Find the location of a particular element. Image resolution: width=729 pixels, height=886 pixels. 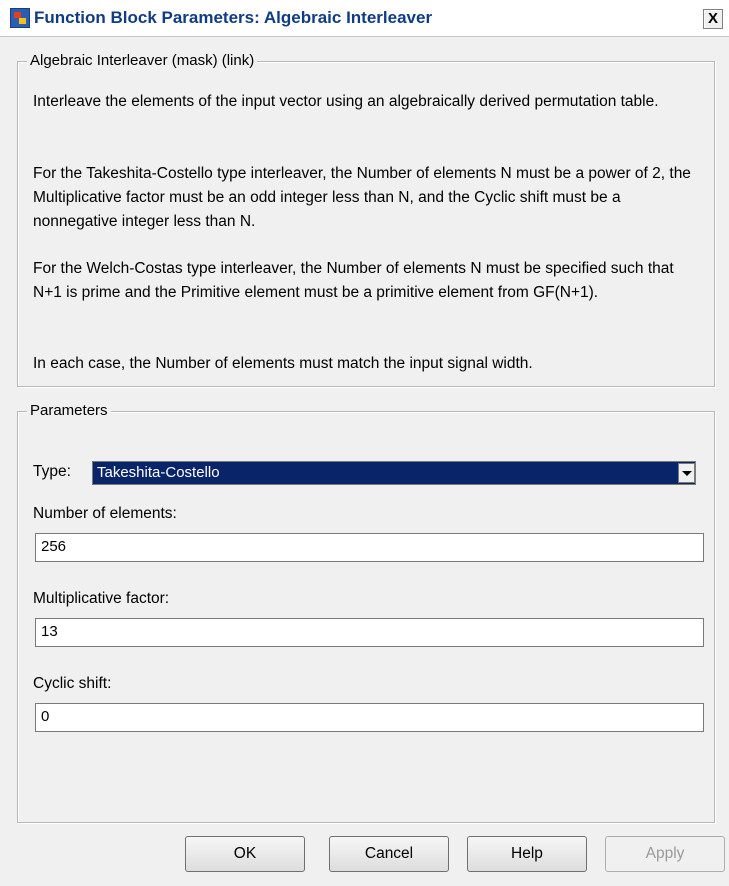

mask-group-title: Algebraic Interleaver (mask) (link) is located at coordinates (142, 60).